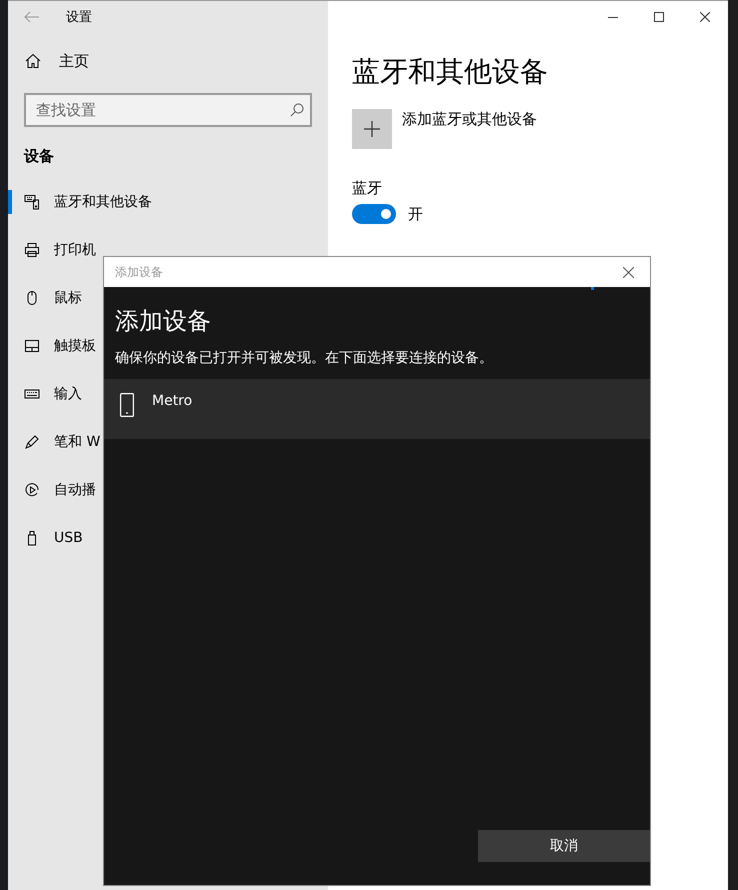 The image size is (738, 890). What do you see at coordinates (367, 188) in the screenshot?
I see `bluetooth-label: 蓝牙` at bounding box center [367, 188].